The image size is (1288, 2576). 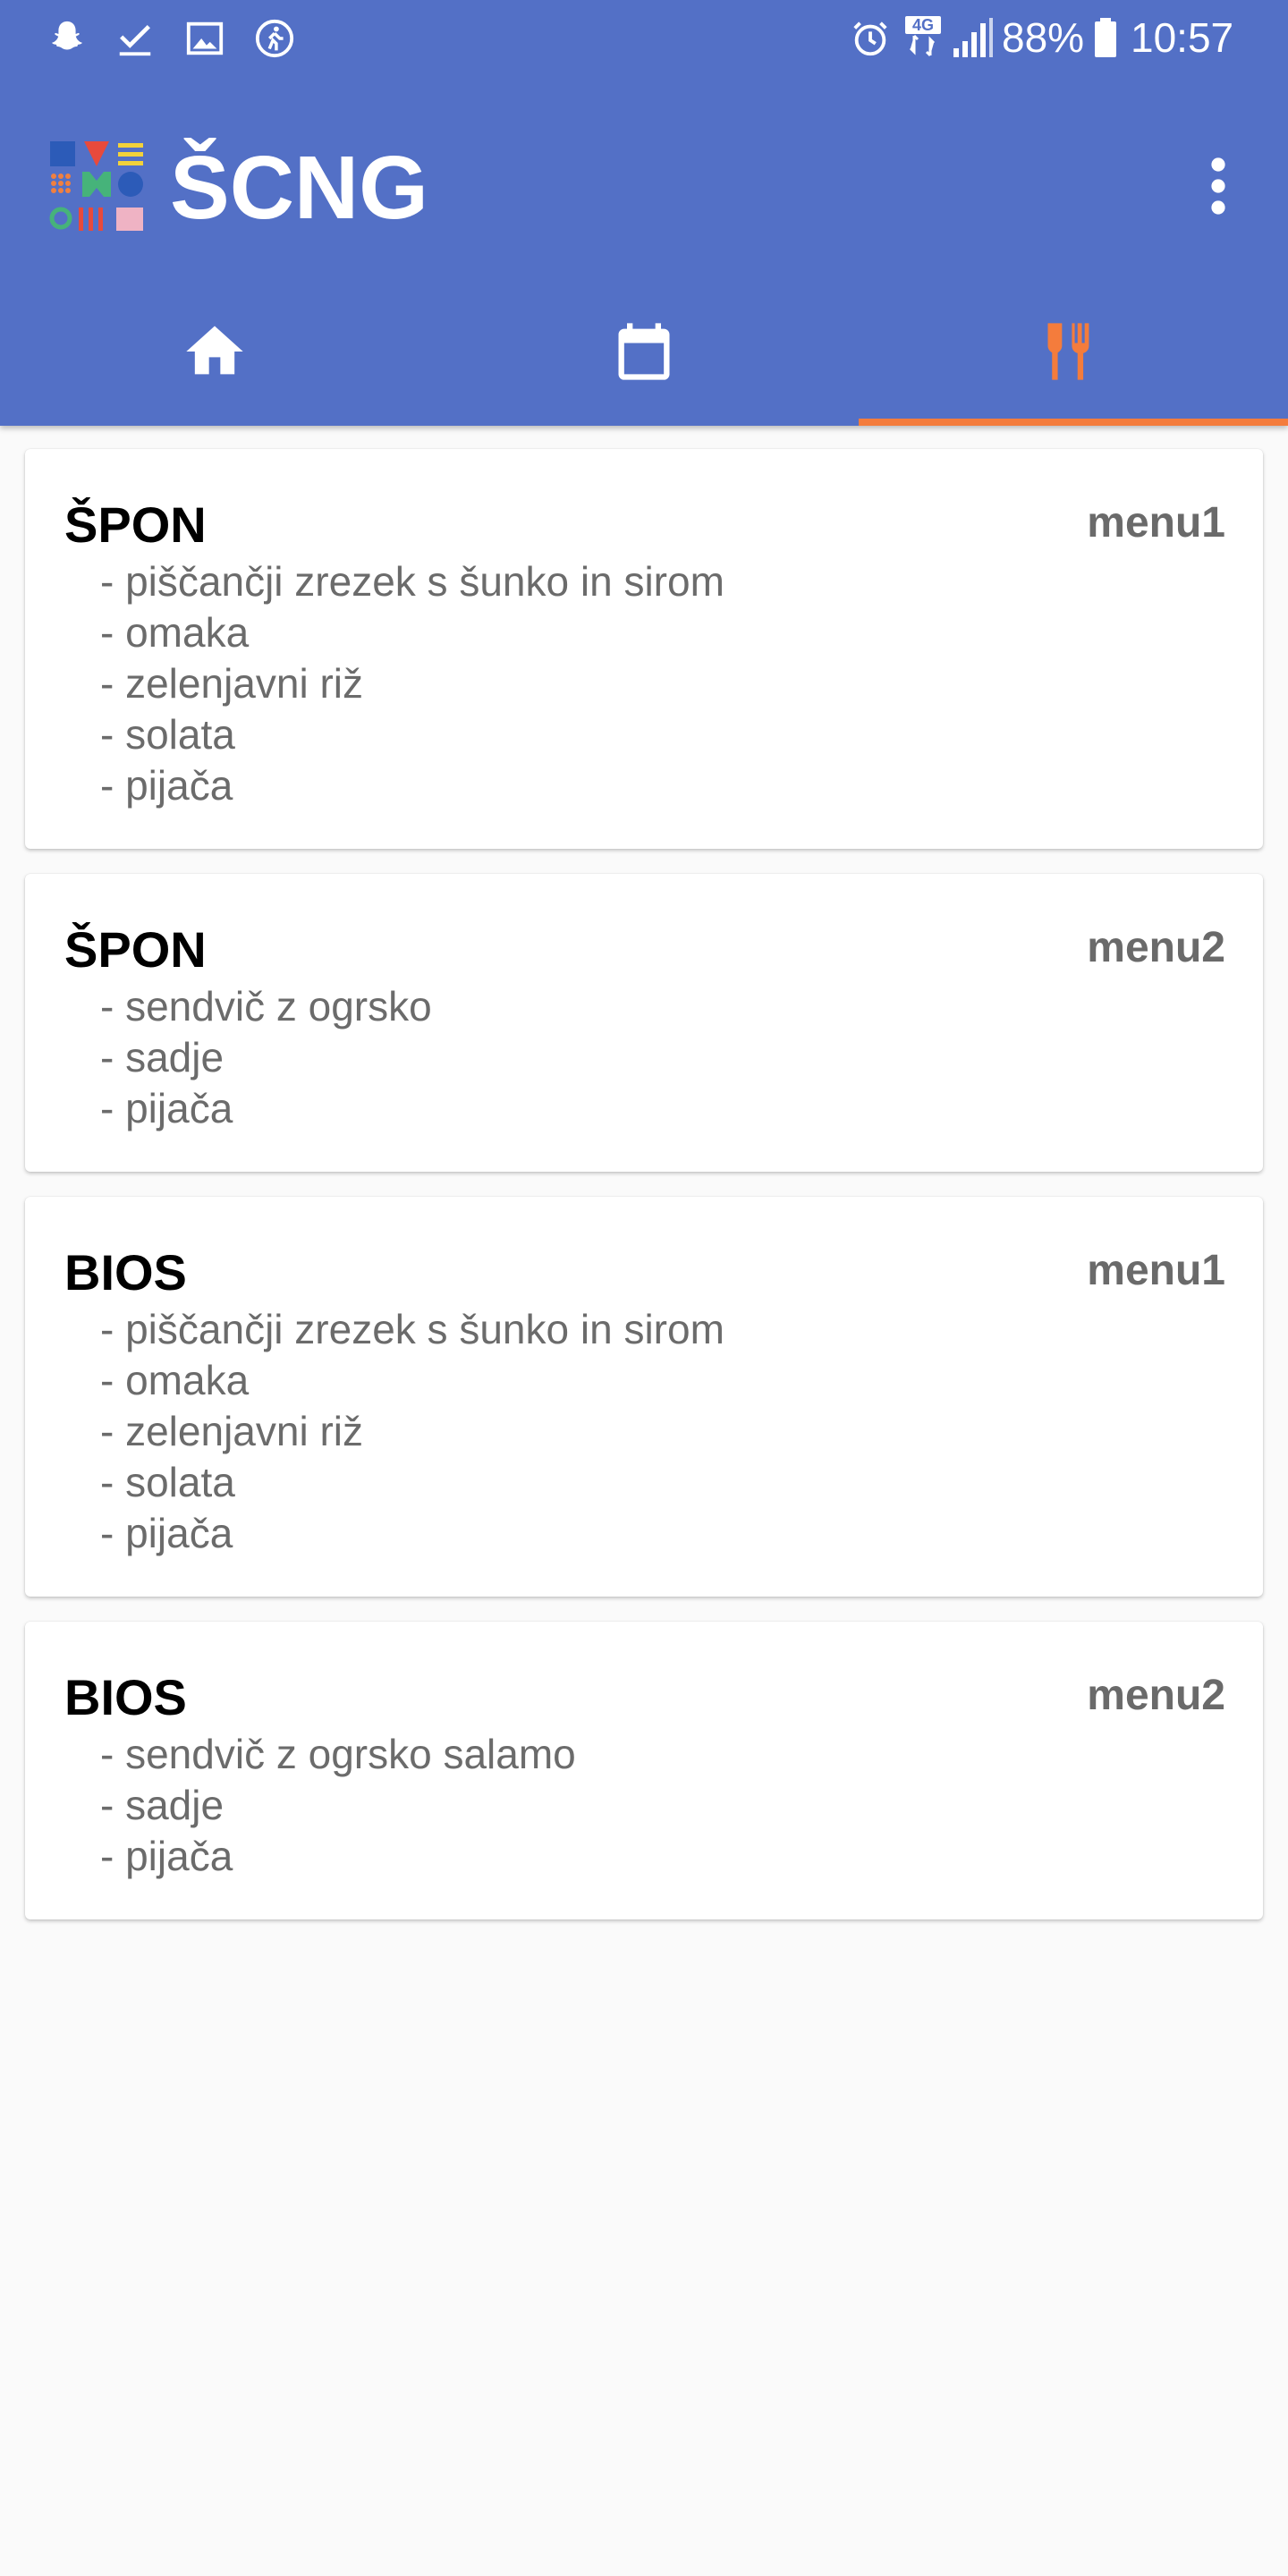 What do you see at coordinates (299, 188) in the screenshot?
I see `app-title: ŠCNG` at bounding box center [299, 188].